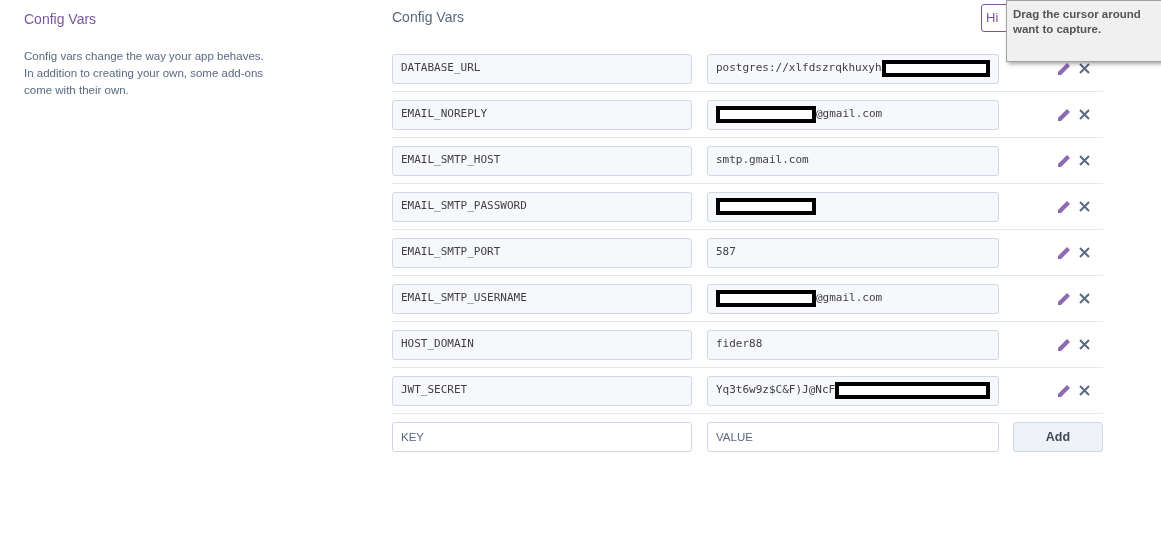 The image size is (1161, 540). I want to click on value-field: postgres://xlfdszrqkhuxyh, so click(853, 68).